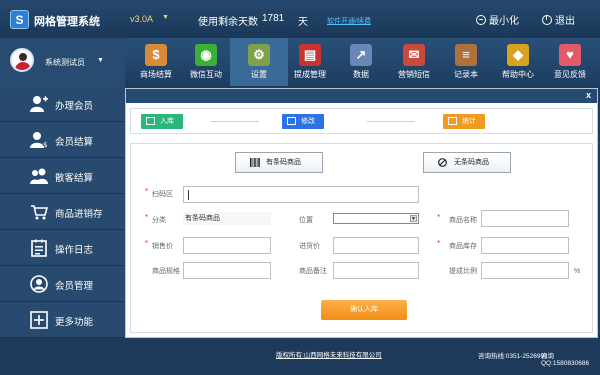 Image resolution: width=600 pixels, height=375 pixels. What do you see at coordinates (525, 270) in the screenshot?
I see `commission-input` at bounding box center [525, 270].